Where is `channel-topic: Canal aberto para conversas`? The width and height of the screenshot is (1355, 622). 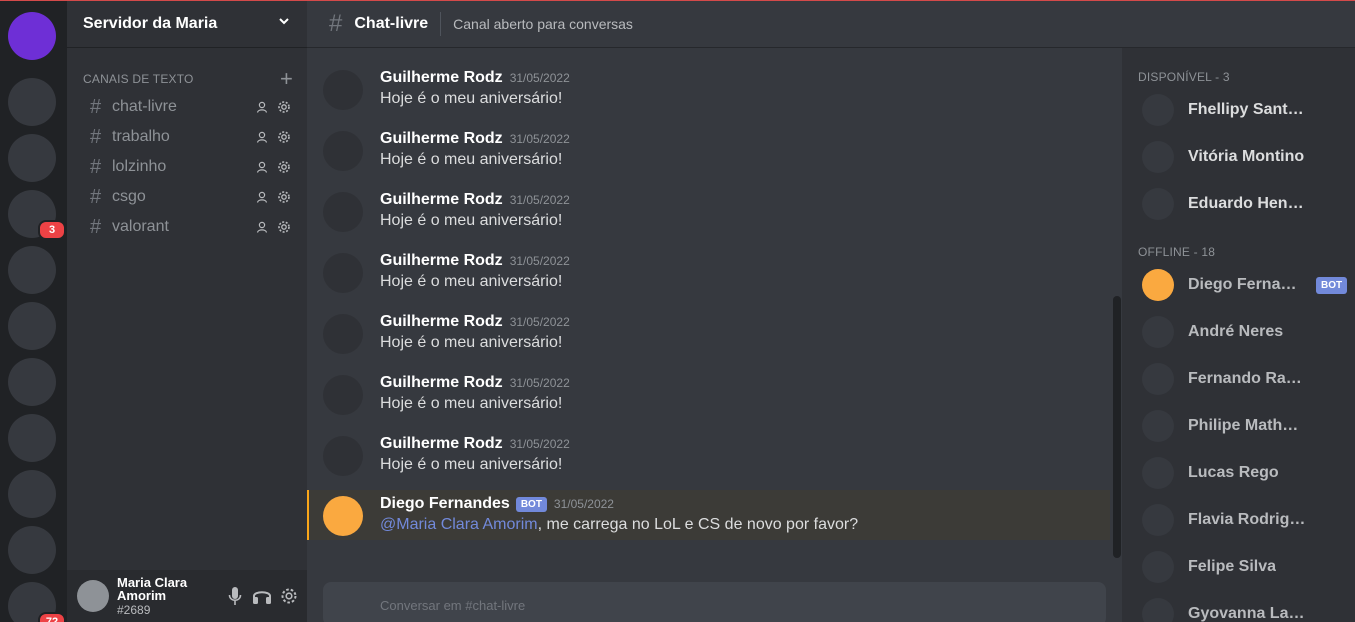
channel-topic: Canal aberto para conversas is located at coordinates (543, 23).